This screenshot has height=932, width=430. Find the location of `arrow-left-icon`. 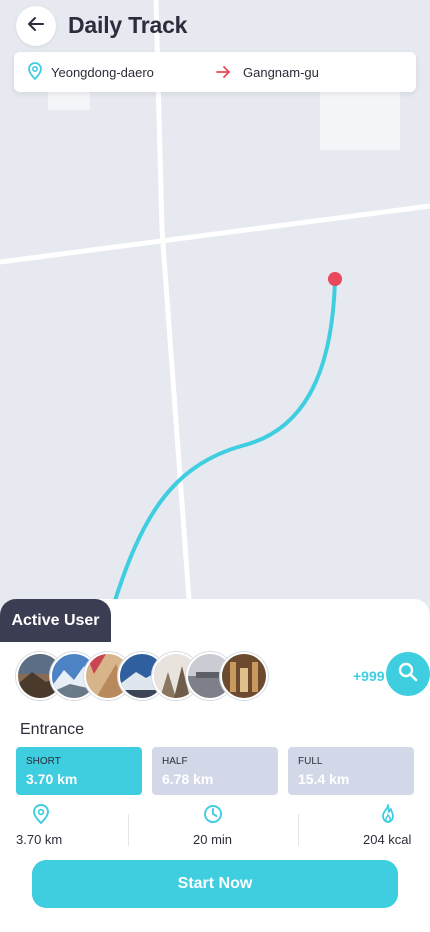

arrow-left-icon is located at coordinates (36, 26).